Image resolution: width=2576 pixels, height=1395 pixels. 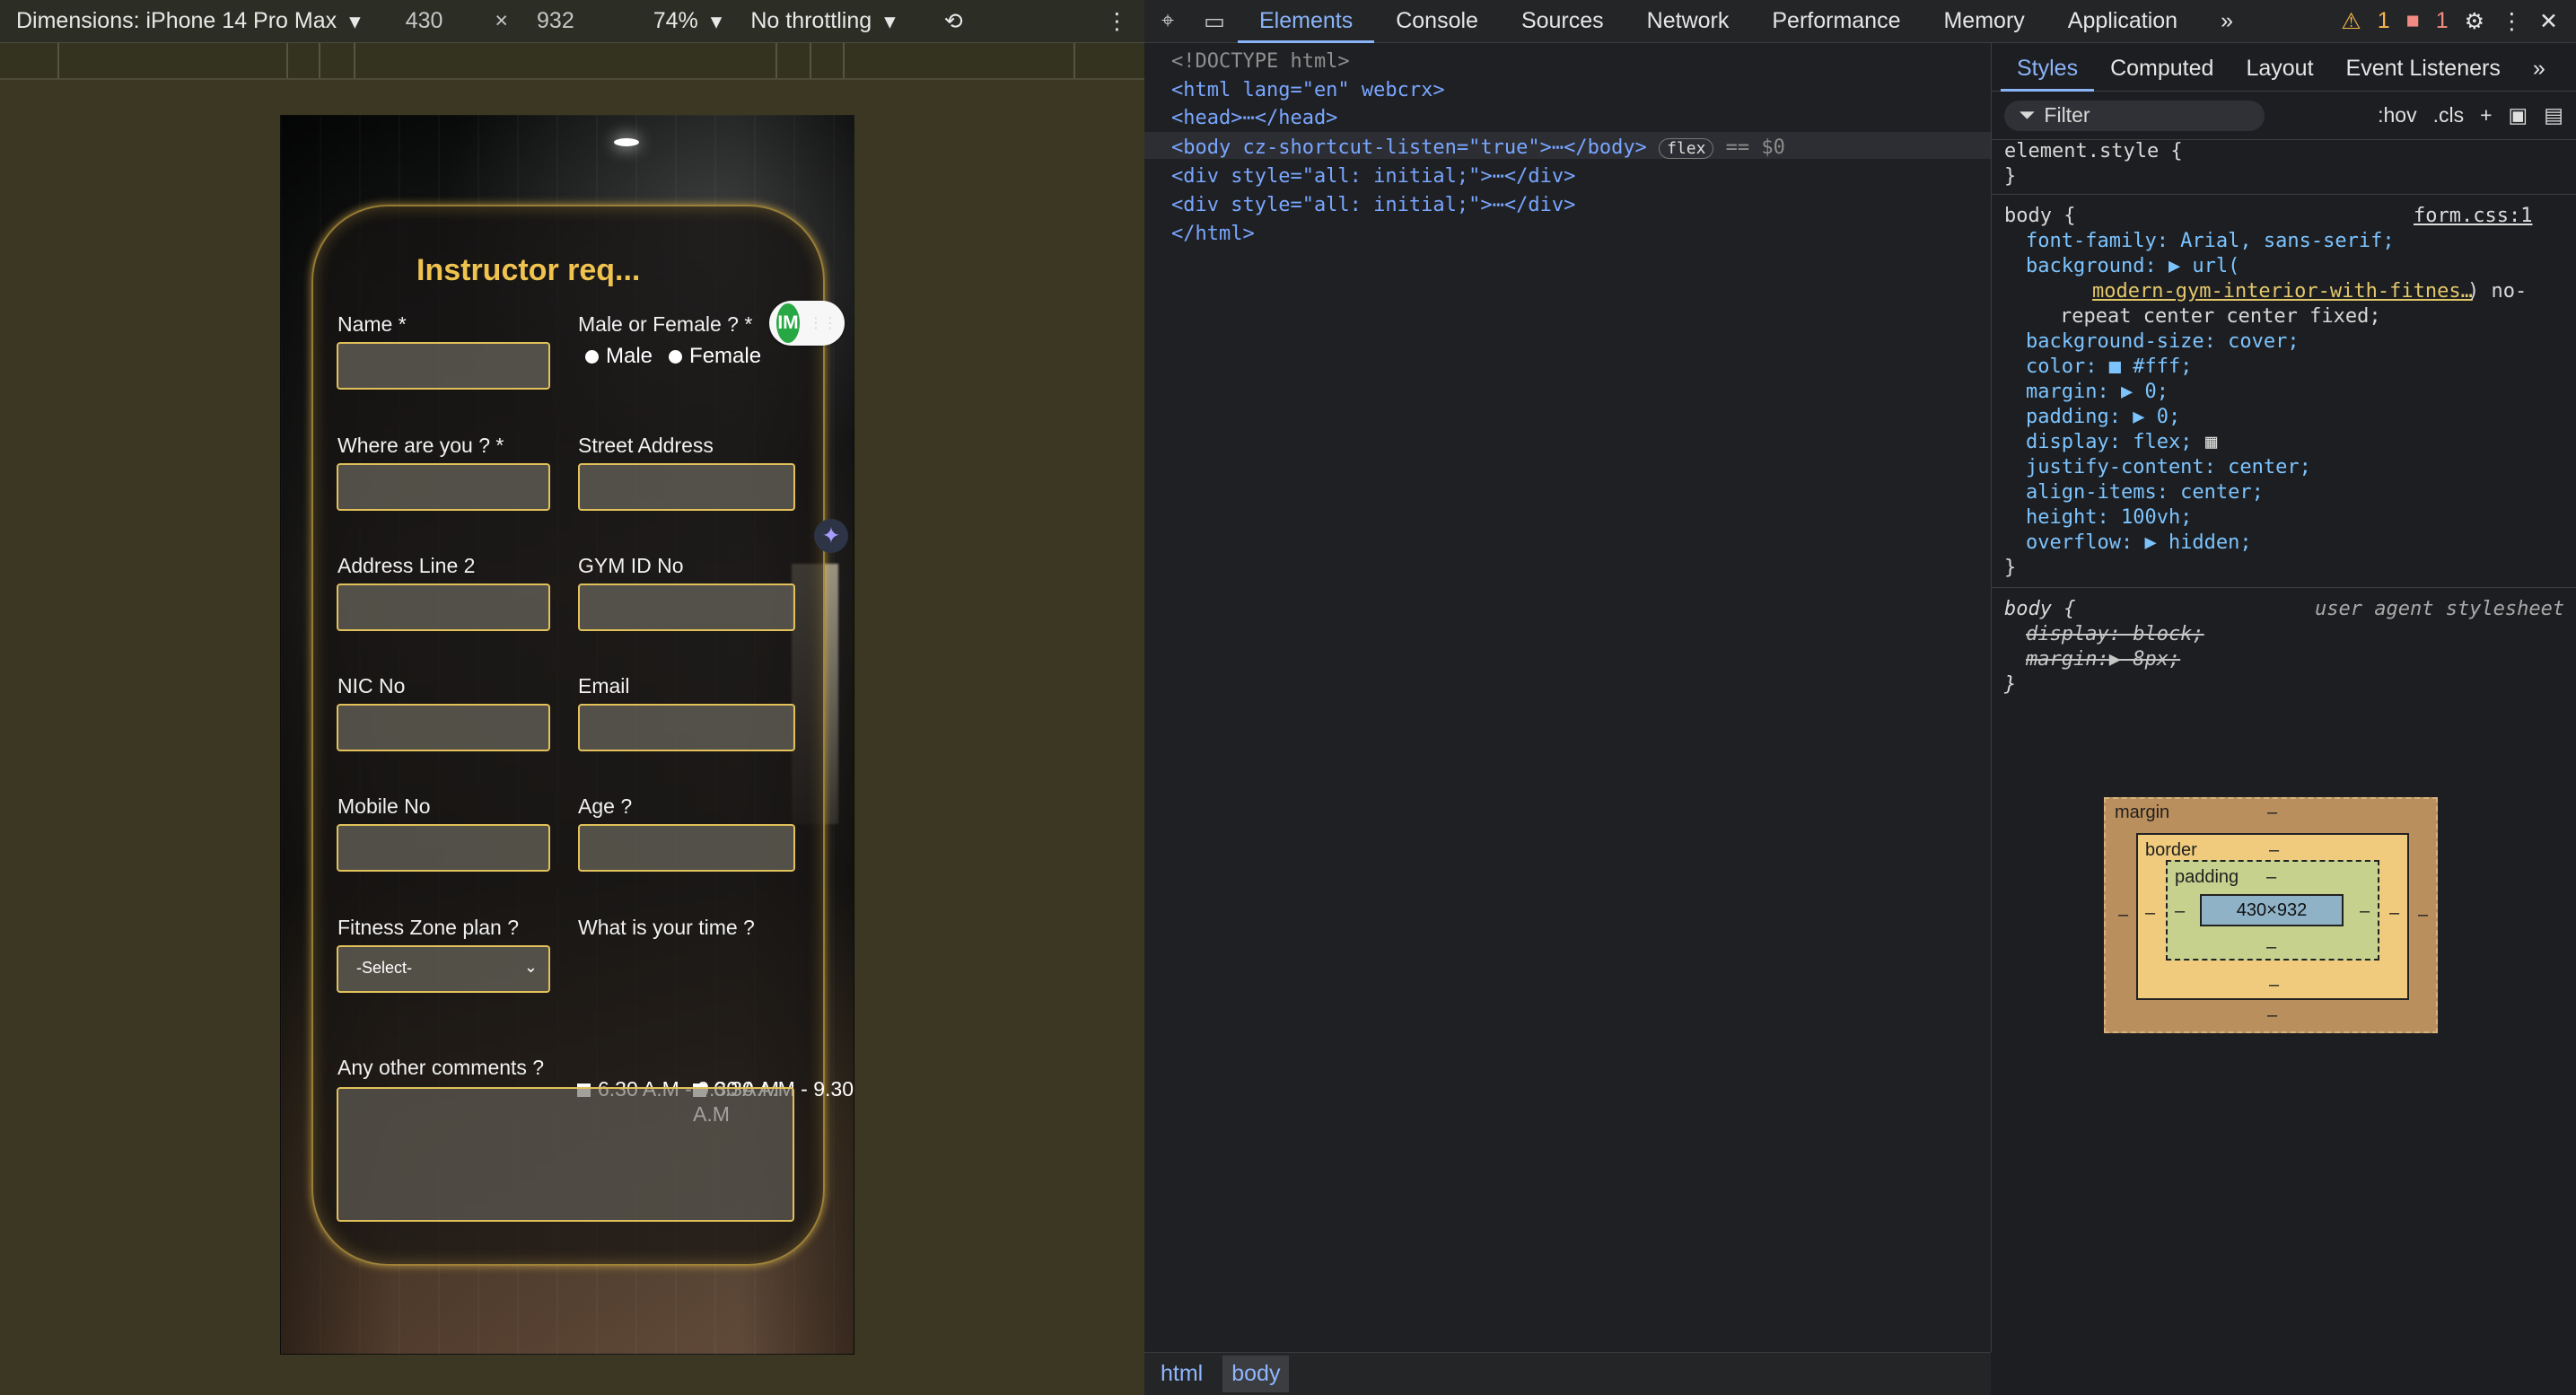 I want to click on margin-rule: margin: ▶ 0;, so click(x=2097, y=392).